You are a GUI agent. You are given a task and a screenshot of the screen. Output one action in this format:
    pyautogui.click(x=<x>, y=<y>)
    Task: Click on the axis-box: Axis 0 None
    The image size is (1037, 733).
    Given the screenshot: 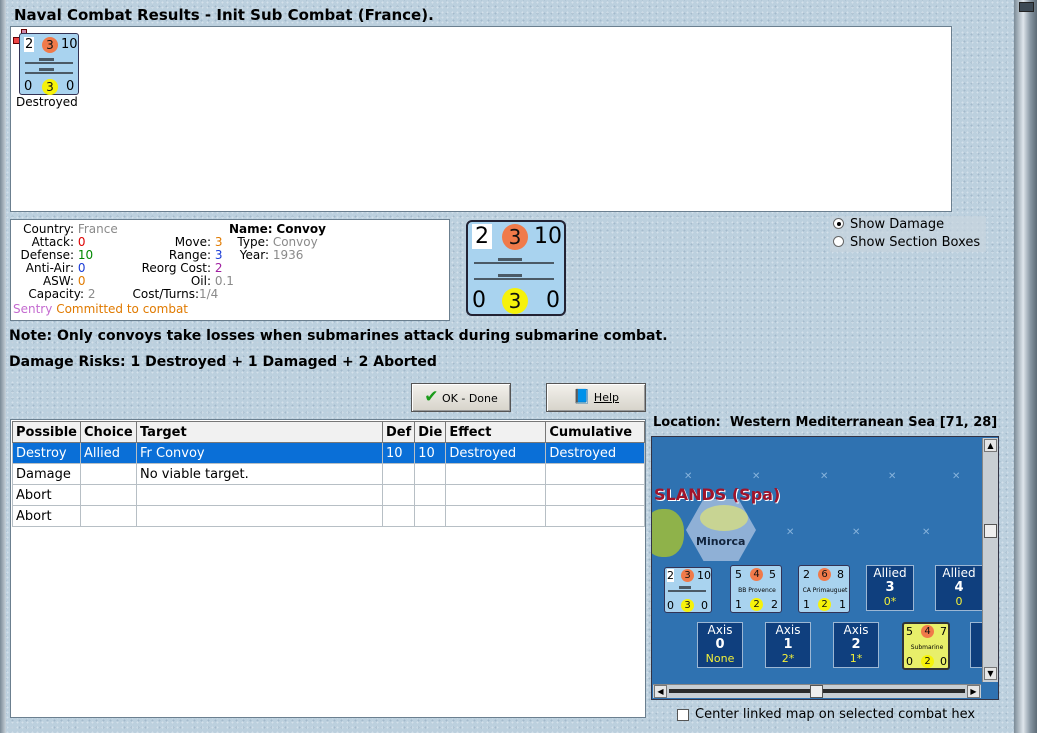 What is the action you would take?
    pyautogui.click(x=720, y=645)
    